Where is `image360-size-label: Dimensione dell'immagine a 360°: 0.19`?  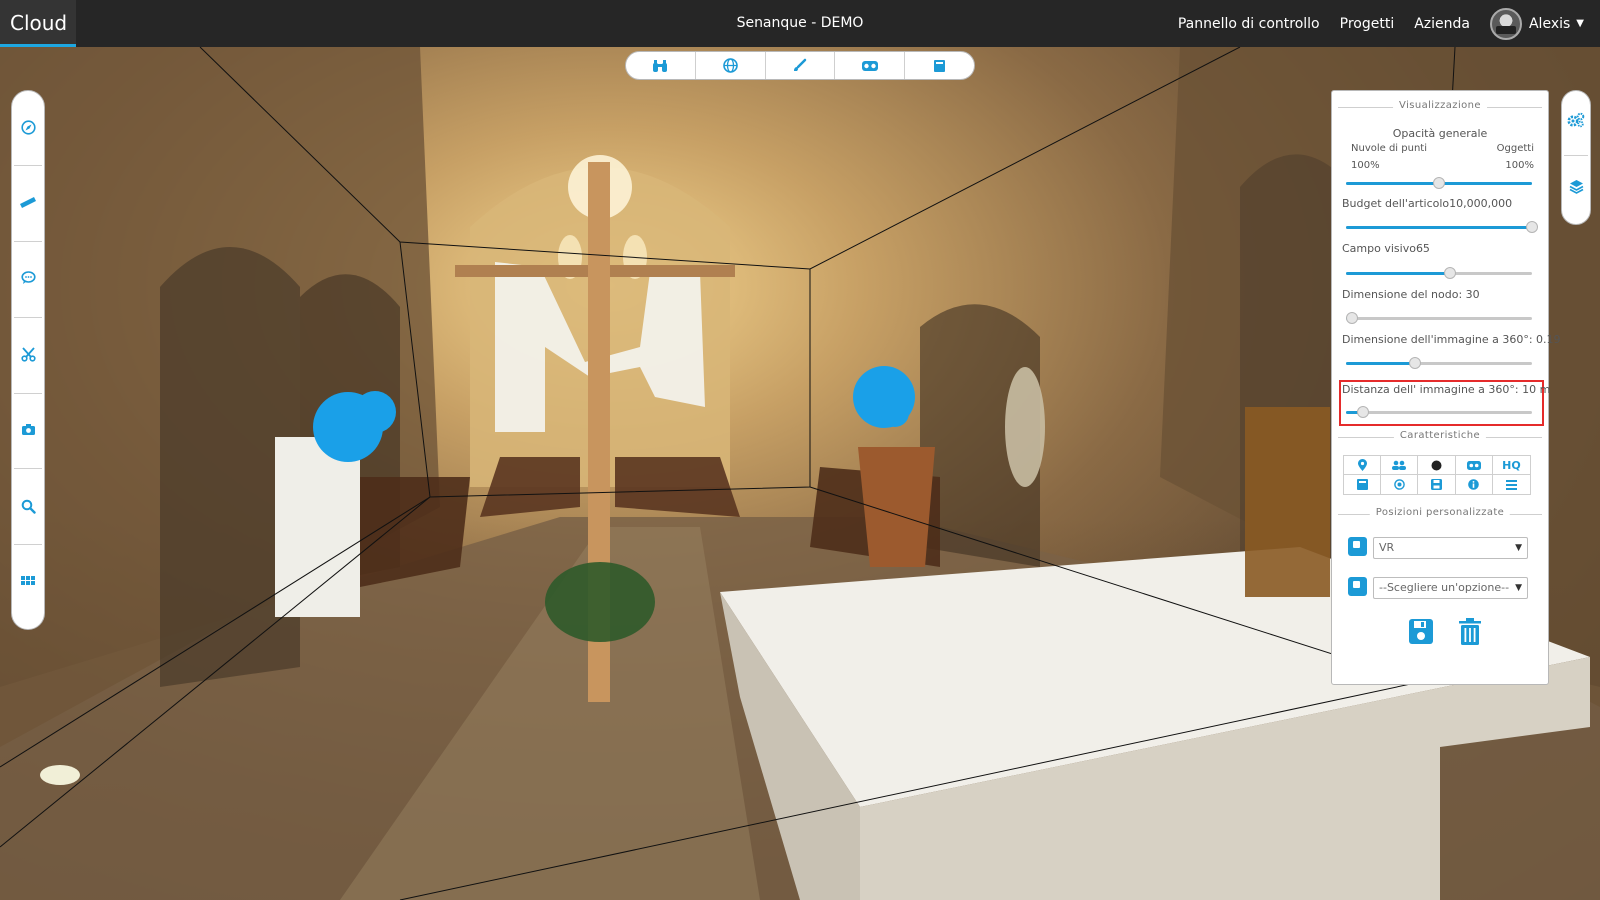 image360-size-label: Dimensione dell'immagine a 360°: 0.19 is located at coordinates (1451, 339).